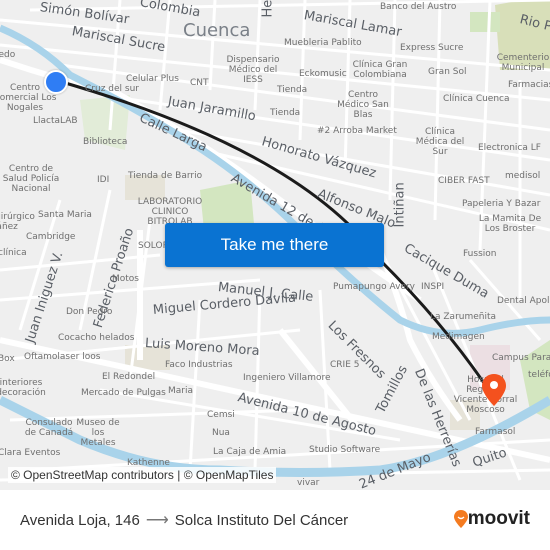  What do you see at coordinates (509, 148) in the screenshot?
I see `poi-label: Electronica LF` at bounding box center [509, 148].